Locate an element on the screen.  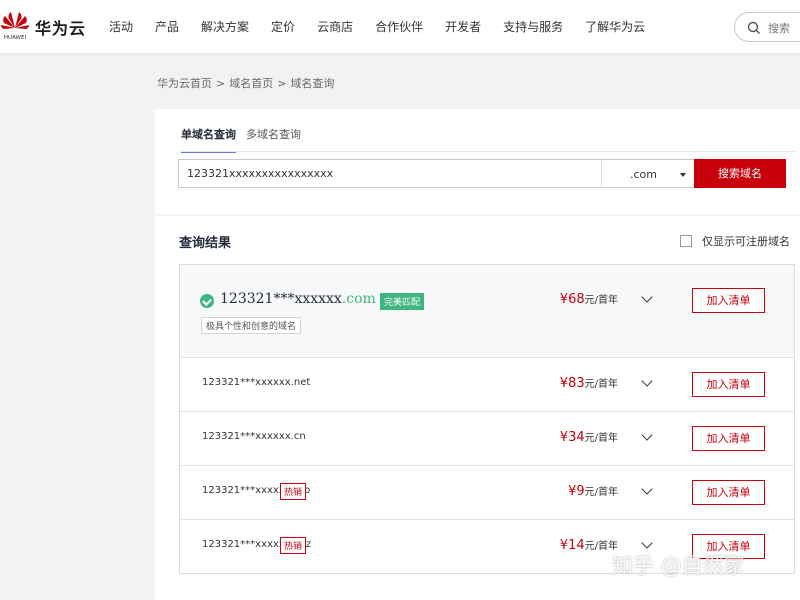
tab-multi-domain: 多域名查询 is located at coordinates (273, 134).